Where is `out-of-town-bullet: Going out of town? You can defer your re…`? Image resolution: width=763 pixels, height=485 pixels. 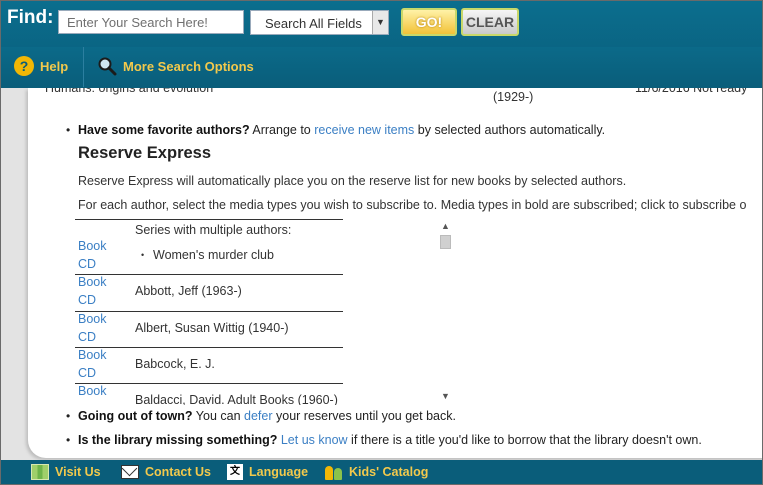
out-of-town-bullet: Going out of town? You can defer your re… is located at coordinates (261, 416).